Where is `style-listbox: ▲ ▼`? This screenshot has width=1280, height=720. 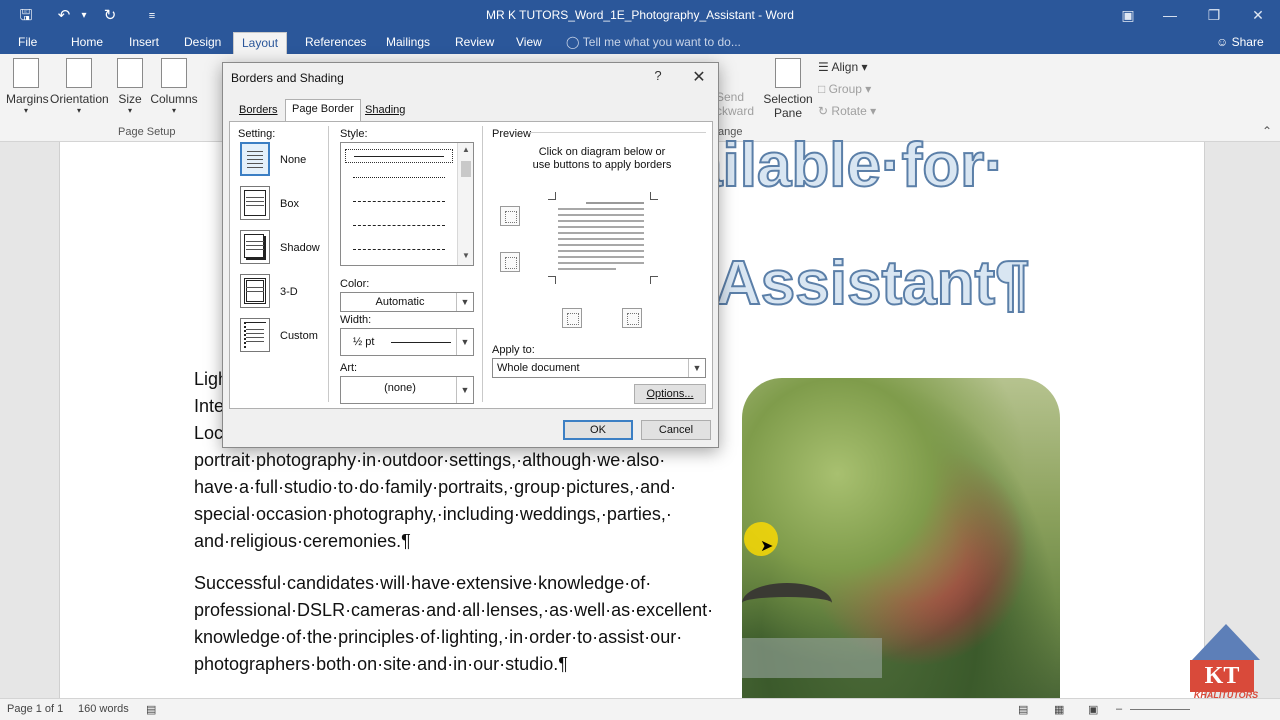 style-listbox: ▲ ▼ is located at coordinates (407, 204).